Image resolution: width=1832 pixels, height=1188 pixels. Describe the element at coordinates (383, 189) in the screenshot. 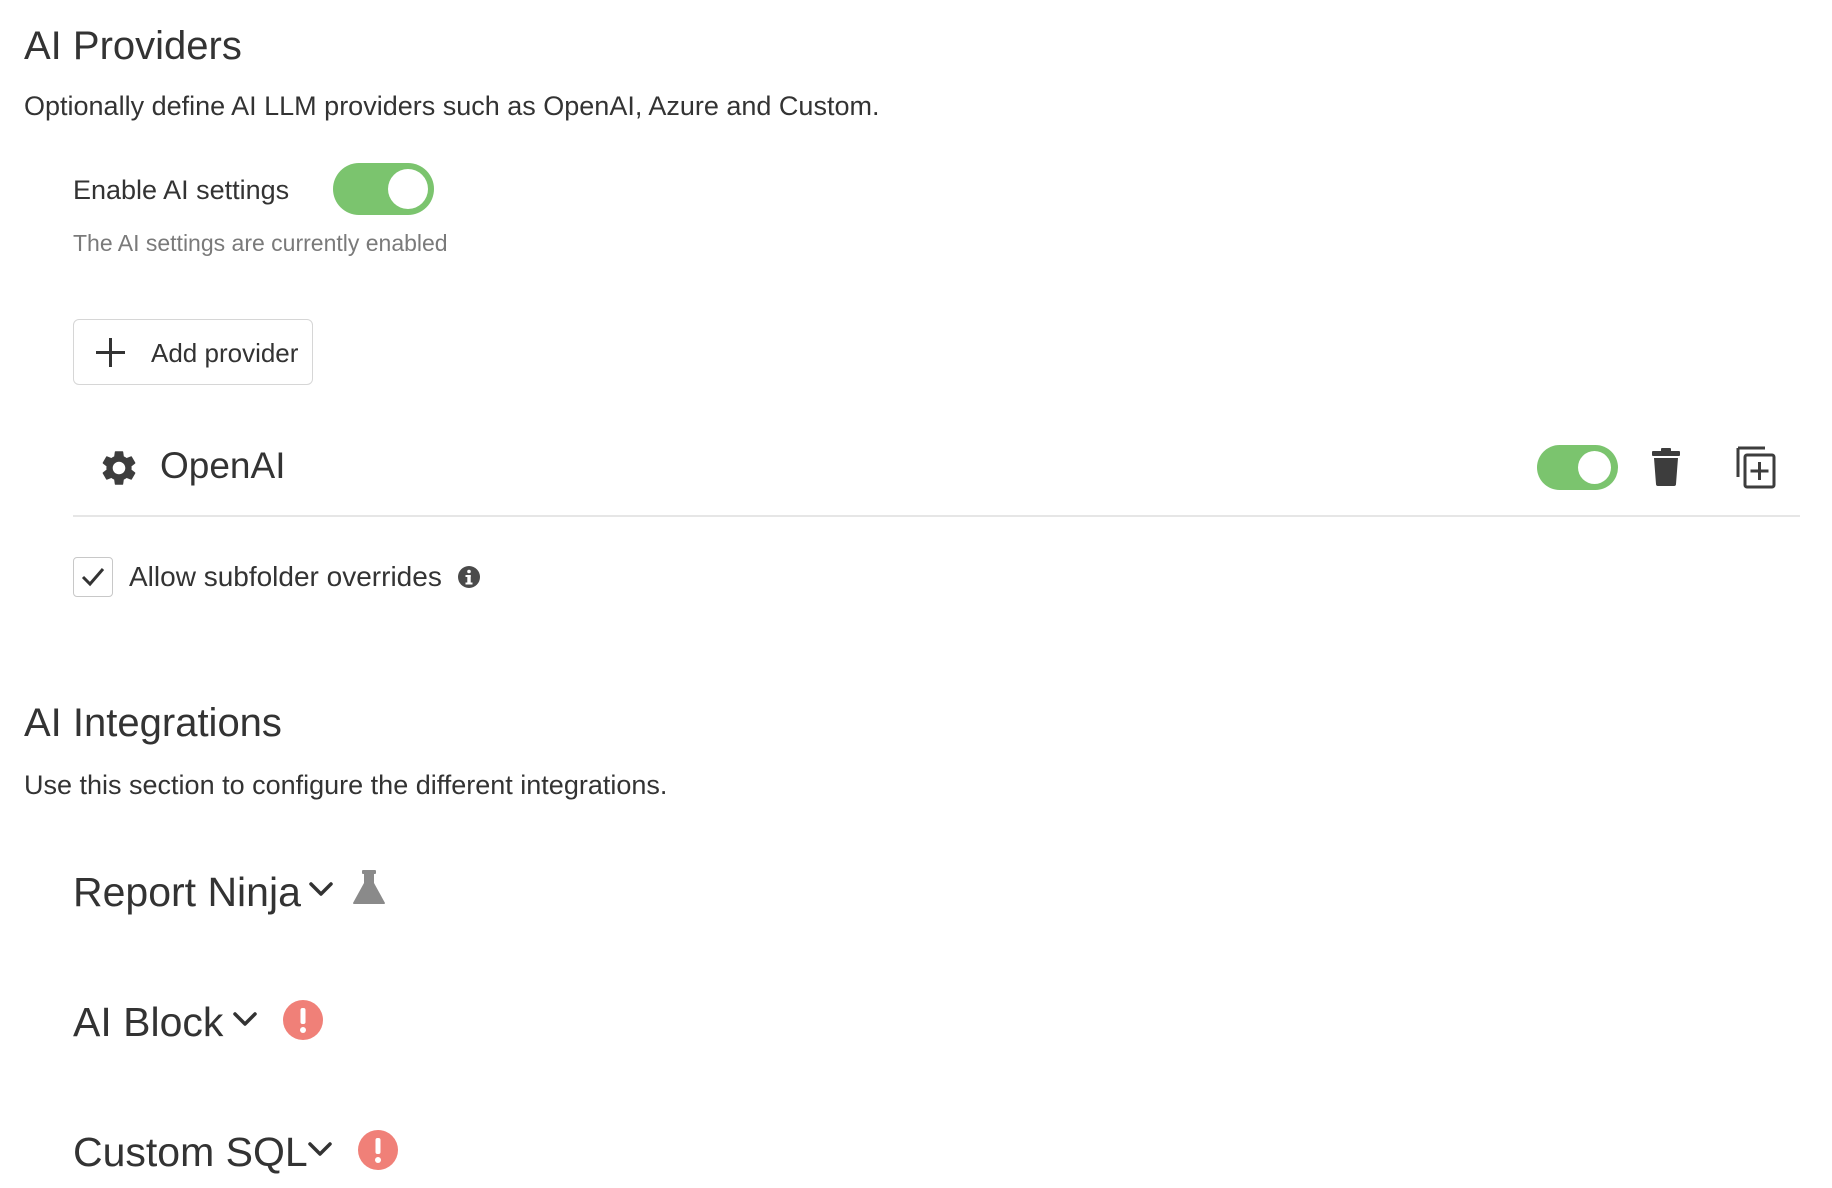

I see `enable-ai-settings-toggle` at that location.